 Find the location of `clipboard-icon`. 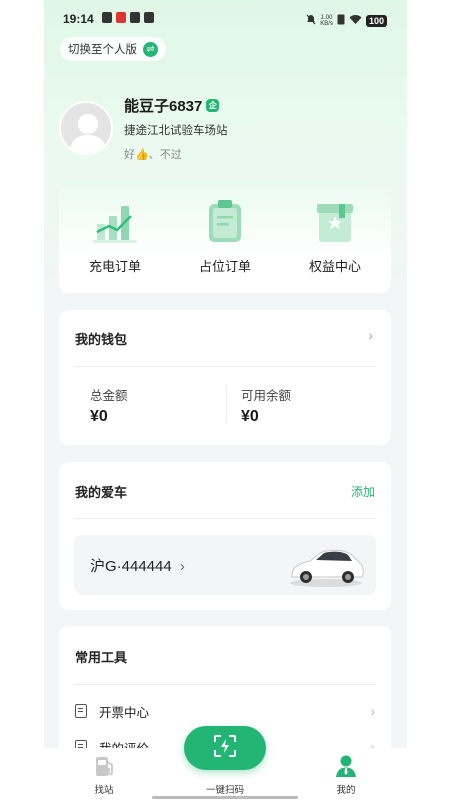

clipboard-icon is located at coordinates (225, 221).